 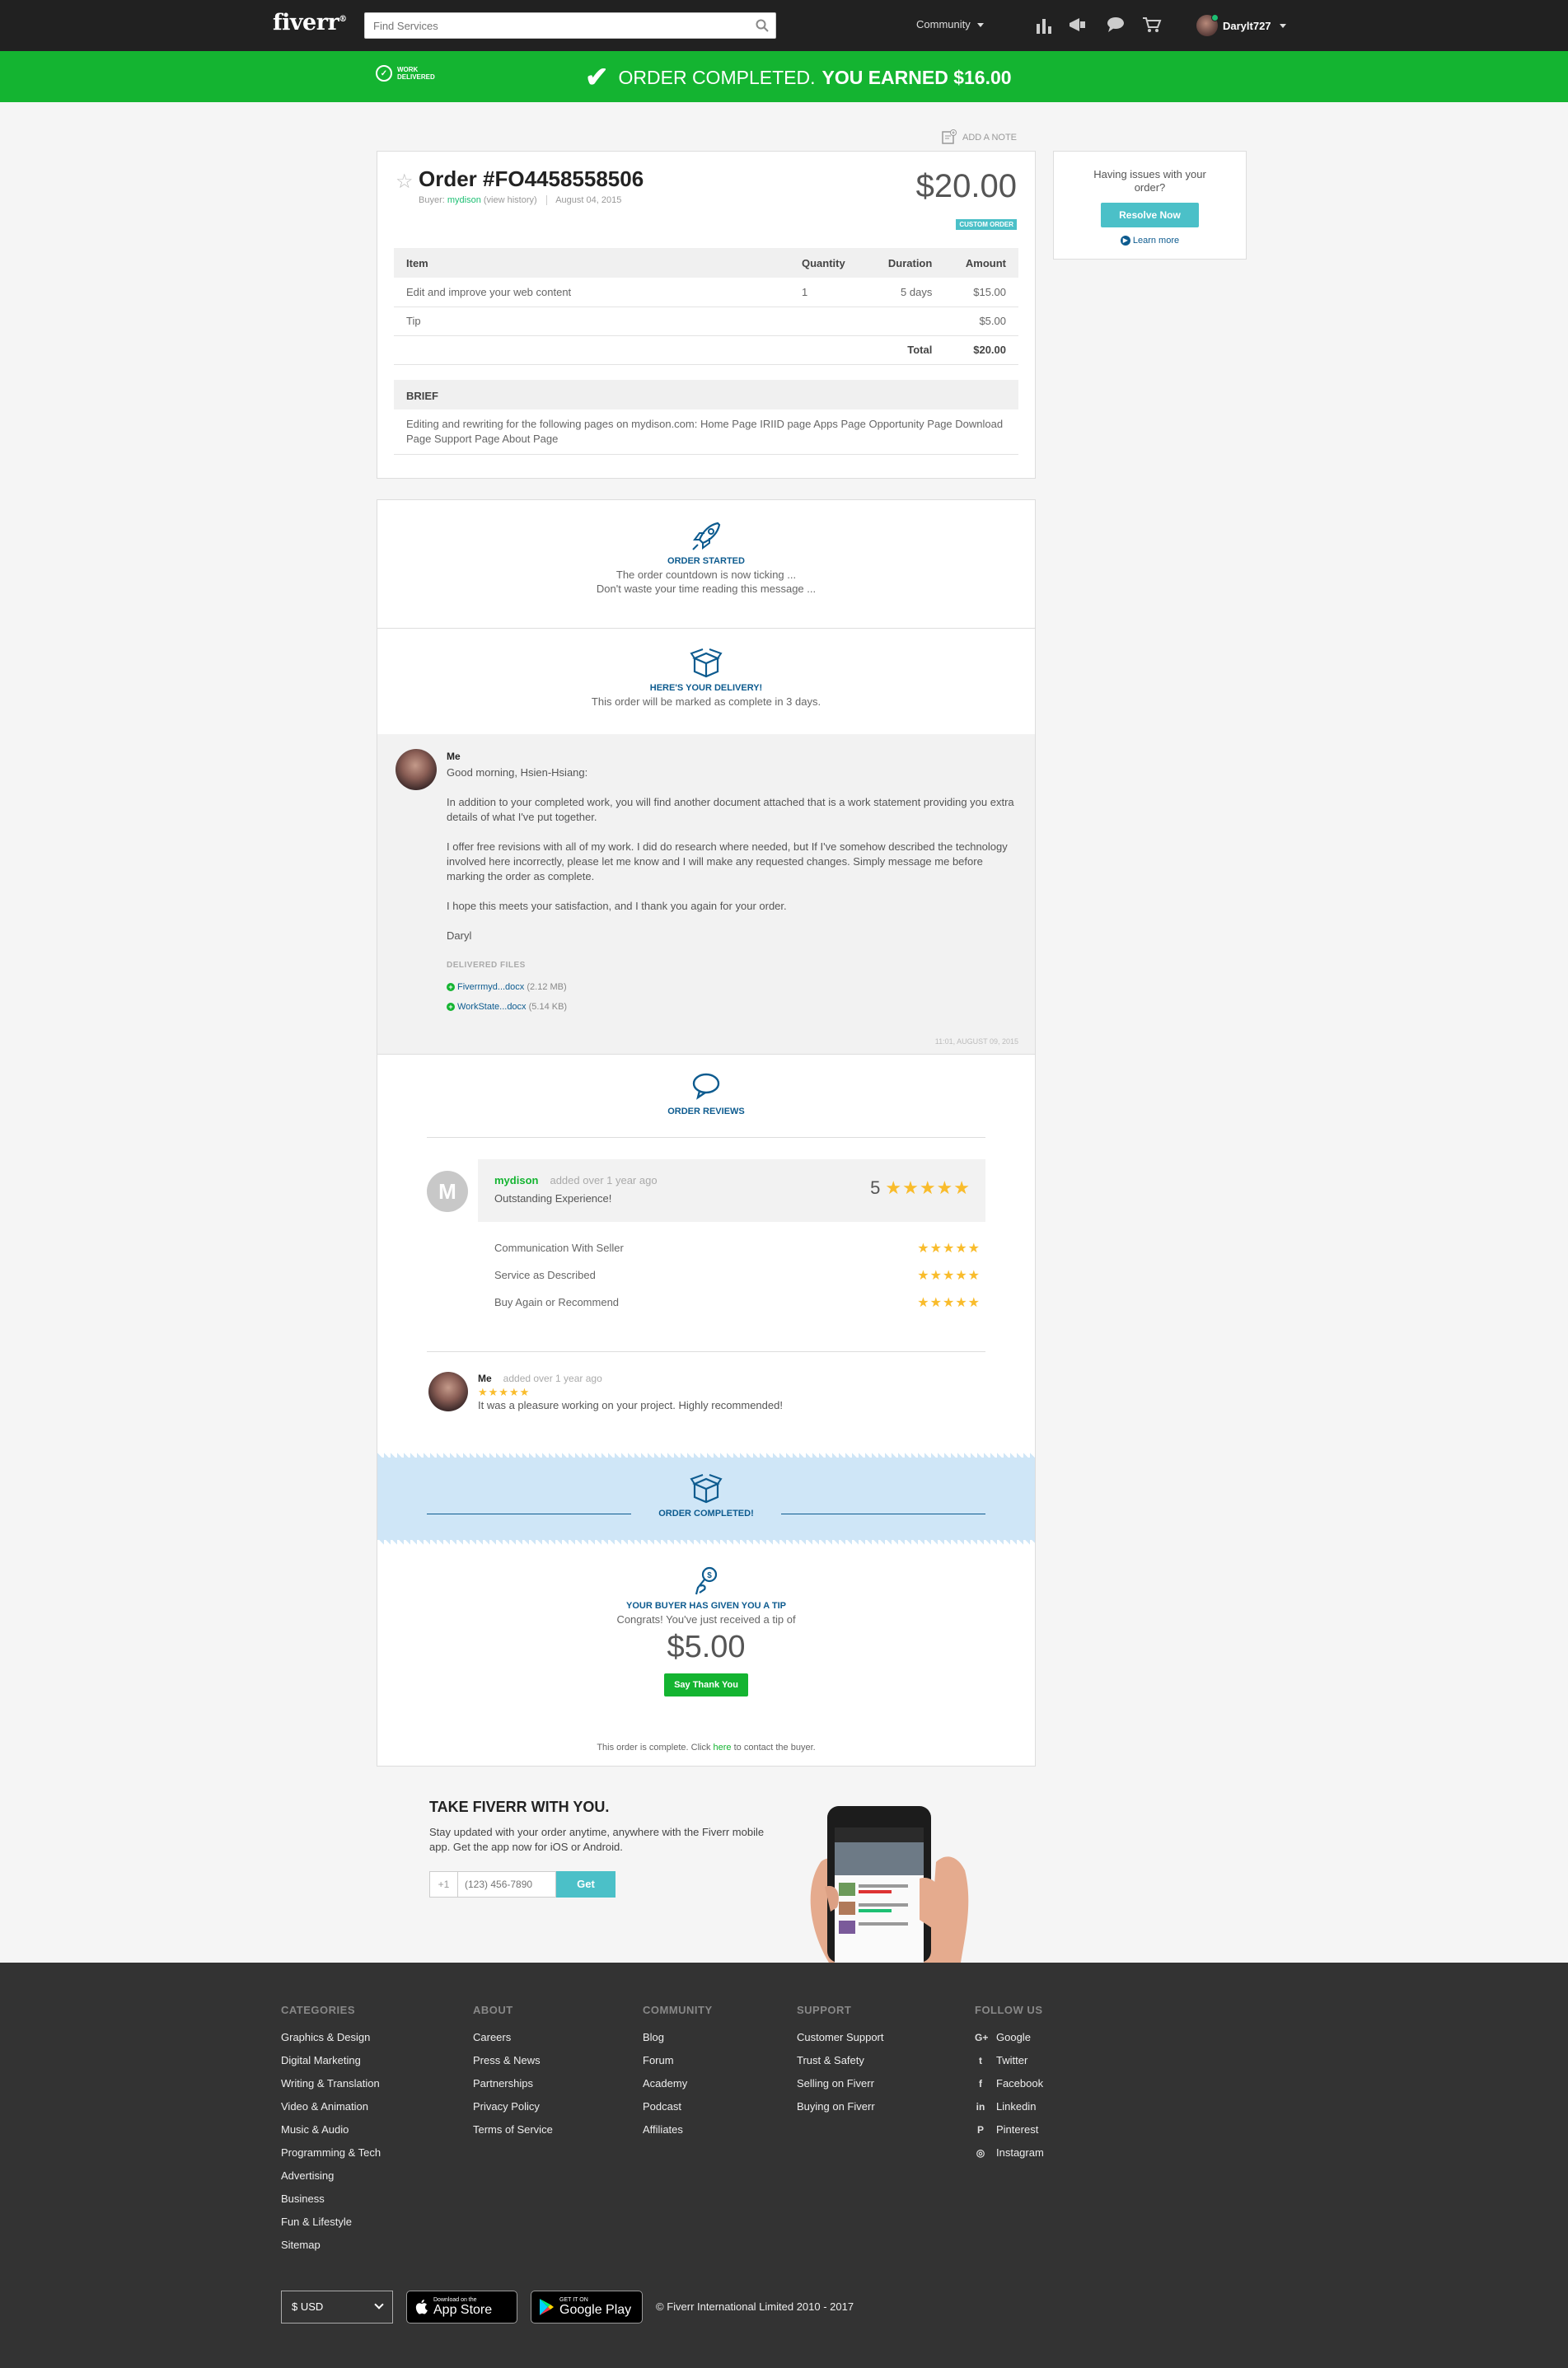 What do you see at coordinates (980, 25) in the screenshot?
I see `chevron-down-icon` at bounding box center [980, 25].